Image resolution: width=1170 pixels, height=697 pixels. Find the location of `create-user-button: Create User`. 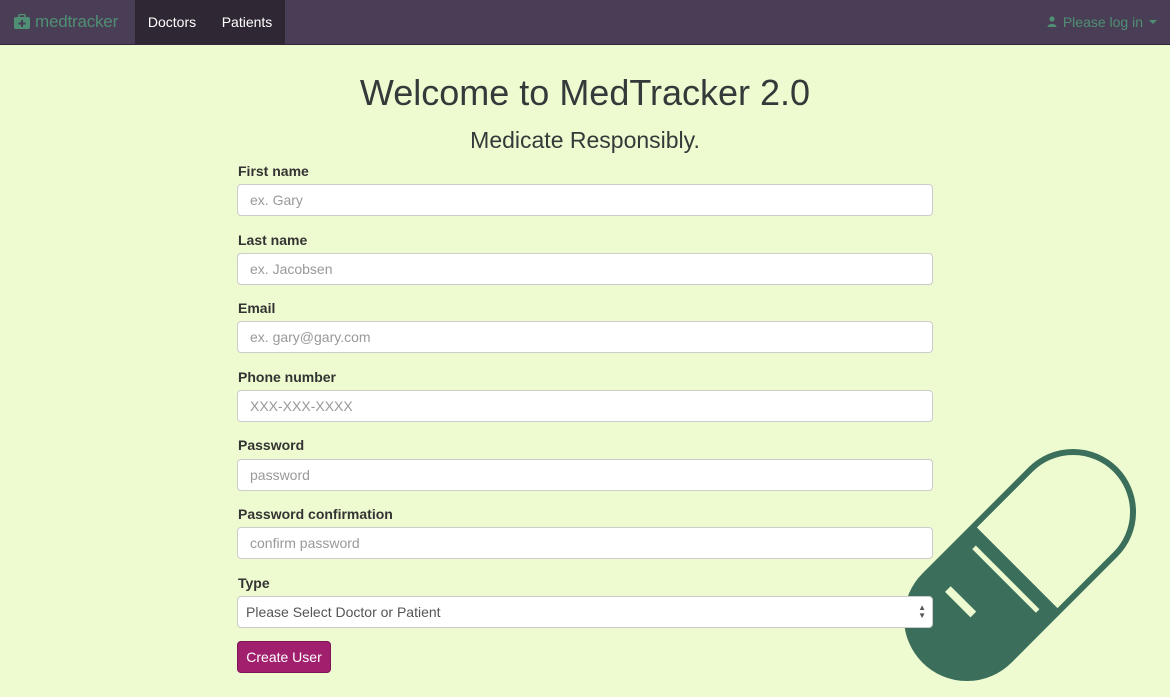

create-user-button: Create User is located at coordinates (284, 657).